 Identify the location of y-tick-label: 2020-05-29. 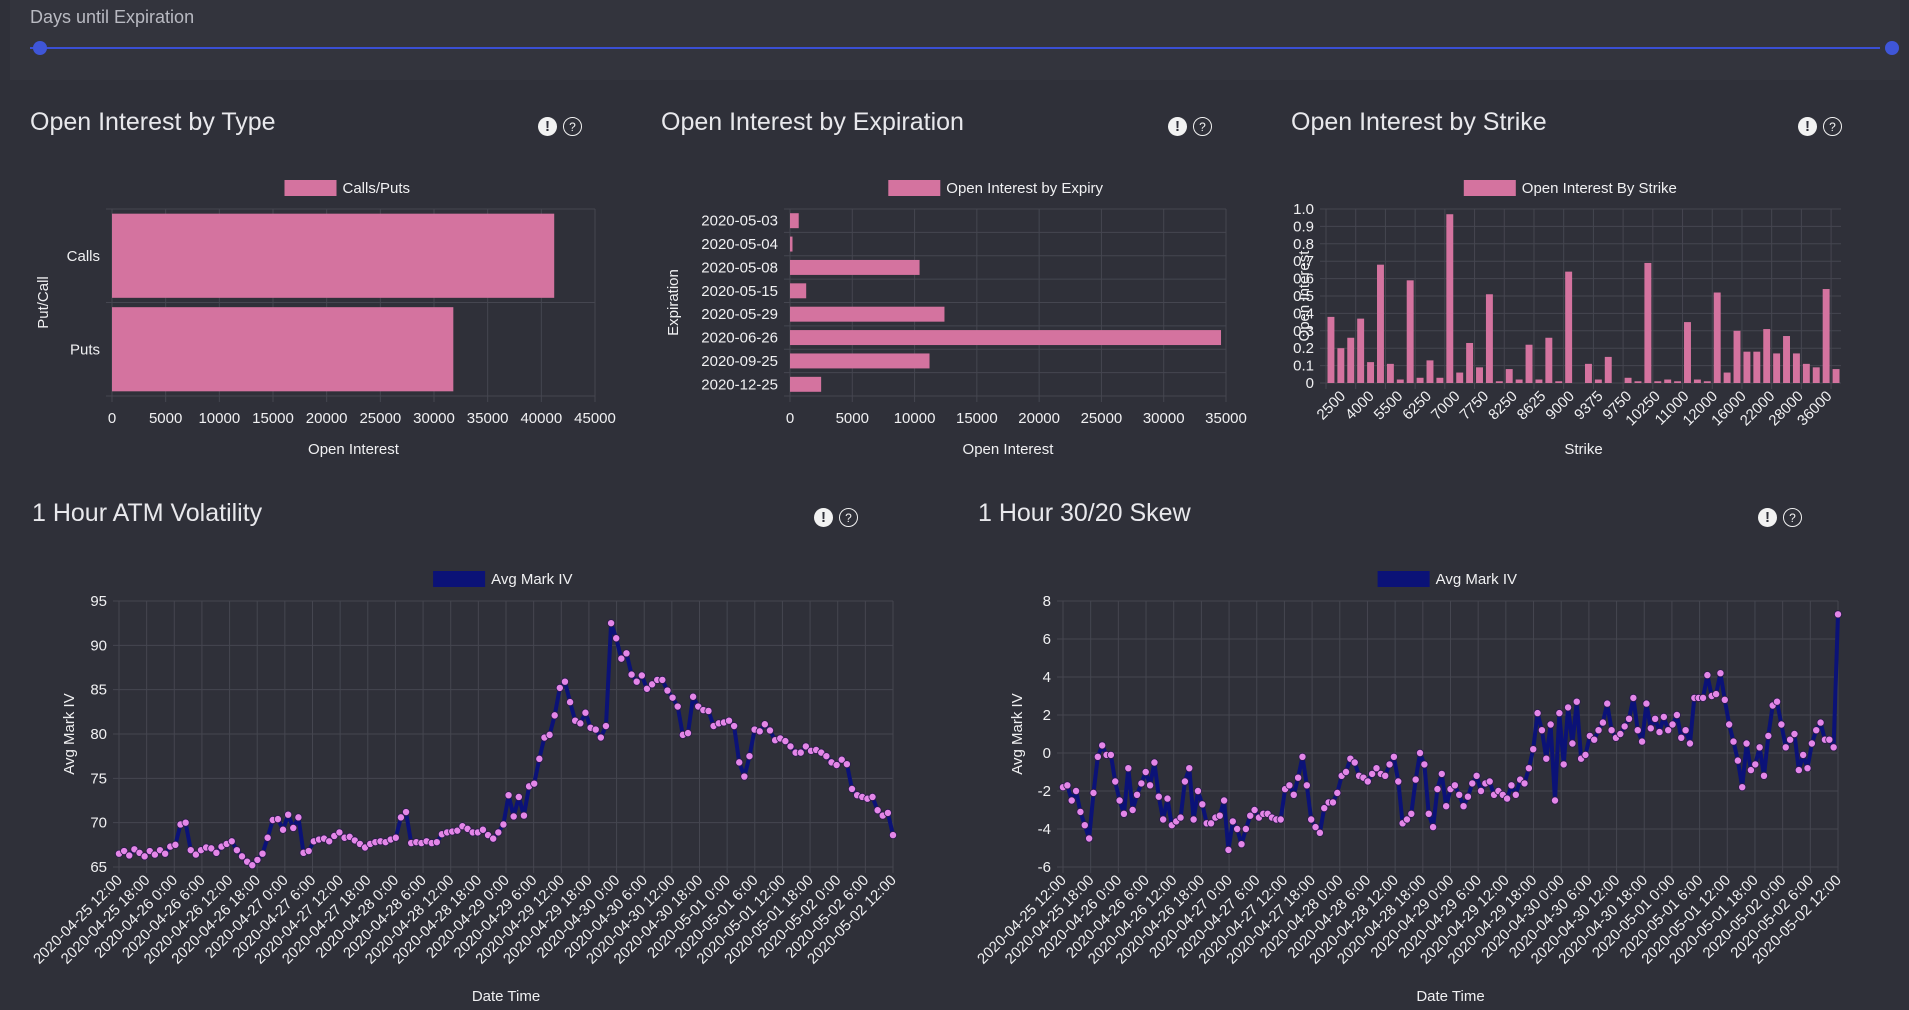
(739, 314).